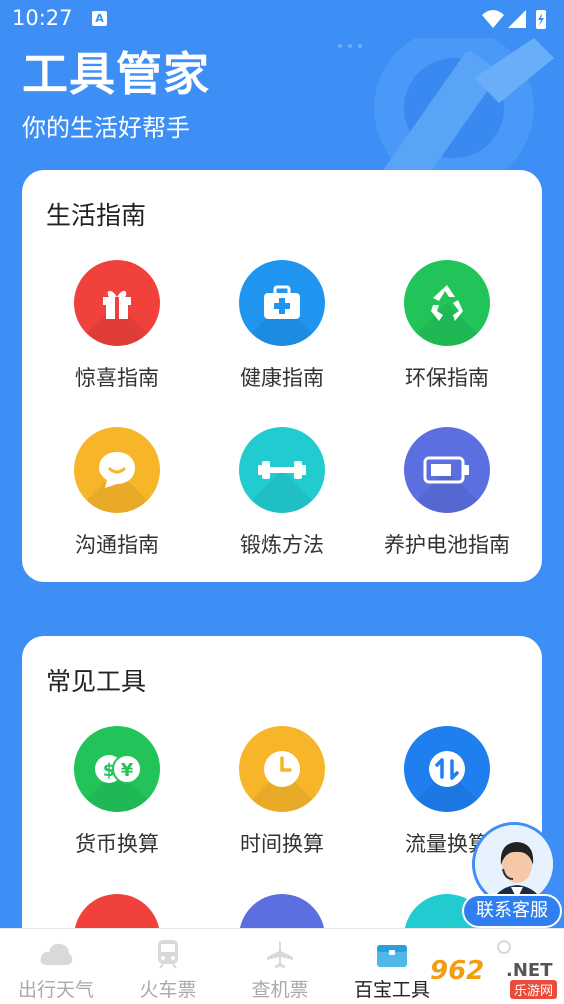 The image size is (564, 1004). I want to click on app-subtitle: 你的生活好帮手, so click(106, 128).